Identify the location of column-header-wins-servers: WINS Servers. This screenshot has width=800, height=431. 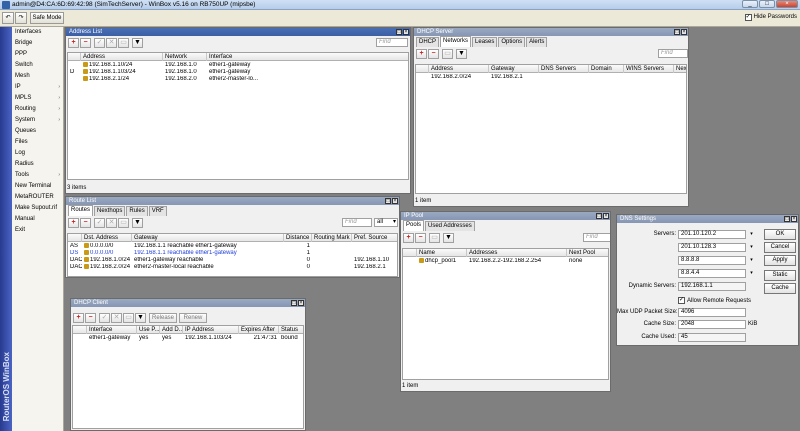
(649, 69).